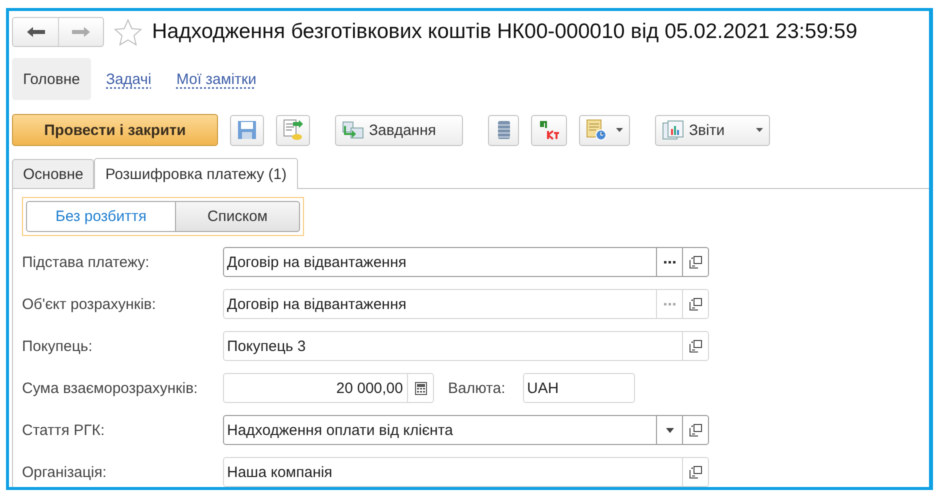  Describe the element at coordinates (36, 32) in the screenshot. I see `back-arrow-icon` at that location.